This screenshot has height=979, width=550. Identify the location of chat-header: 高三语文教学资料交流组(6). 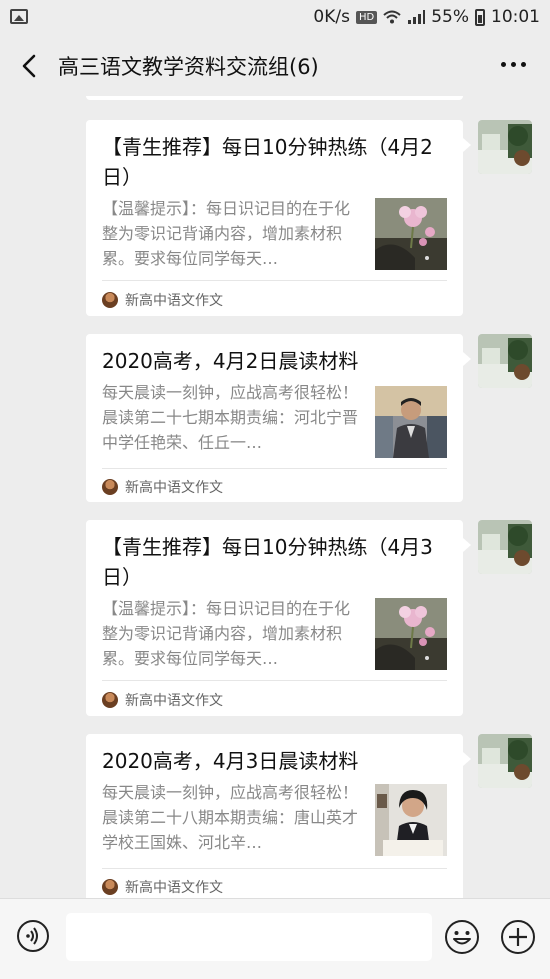
(275, 66).